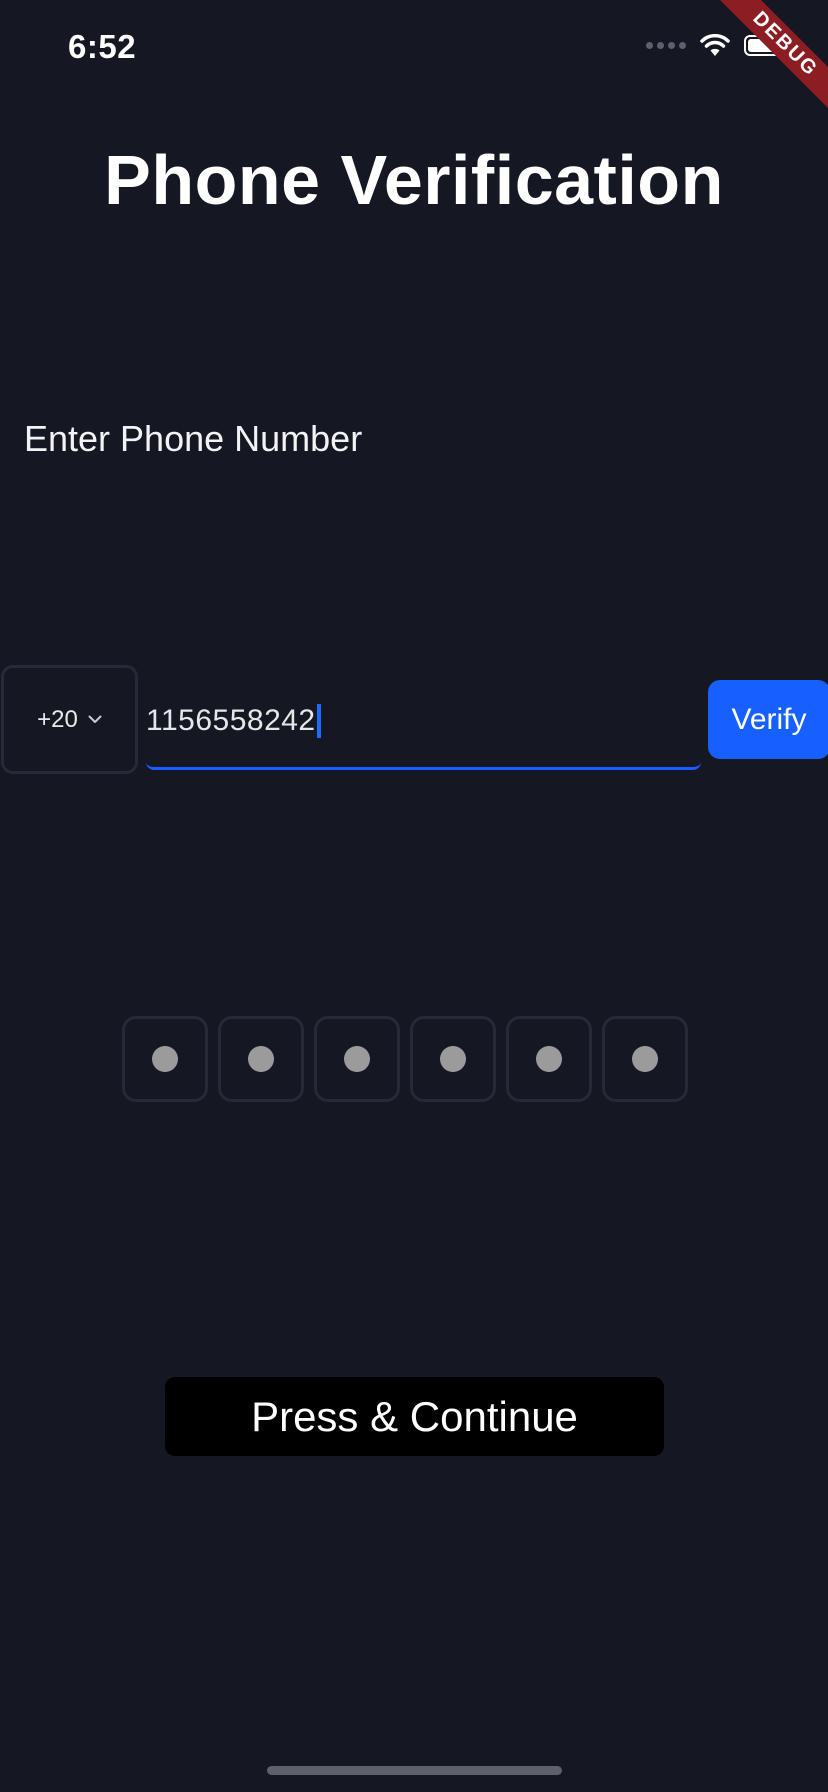 The width and height of the screenshot is (828, 1792). I want to click on debug-banner-label: DEBUG, so click(768, 60).